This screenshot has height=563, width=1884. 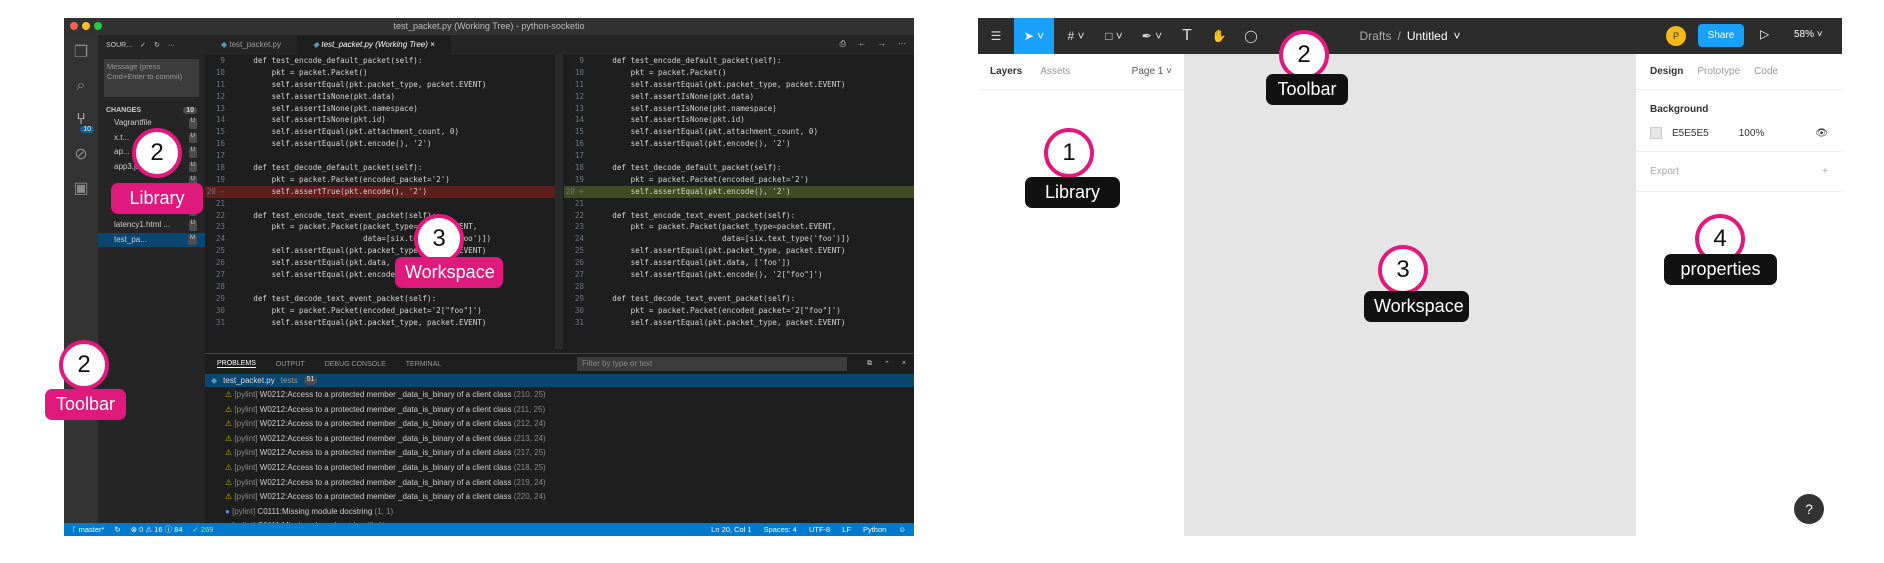 I want to click on tab-layers: Layers, so click(x=1006, y=71).